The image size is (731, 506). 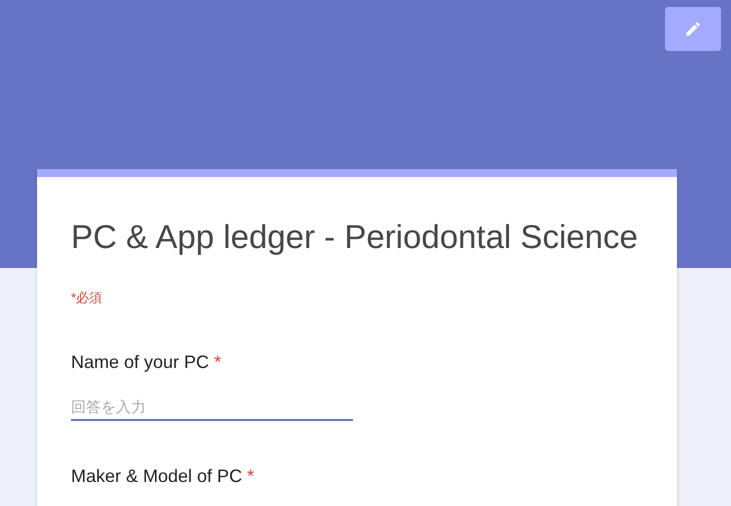 What do you see at coordinates (212, 410) in the screenshot?
I see `answer-field: 回答を入力` at bounding box center [212, 410].